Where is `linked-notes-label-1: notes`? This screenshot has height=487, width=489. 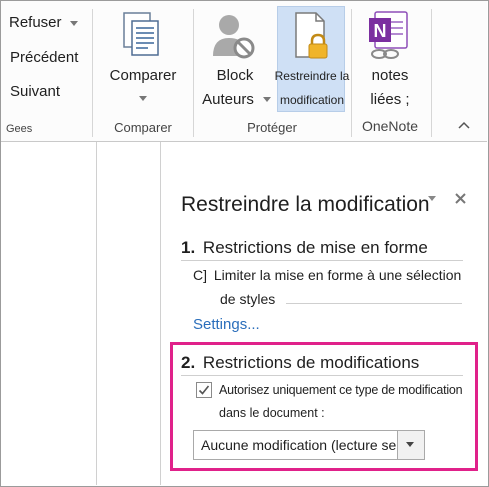 linked-notes-label-1: notes is located at coordinates (390, 75).